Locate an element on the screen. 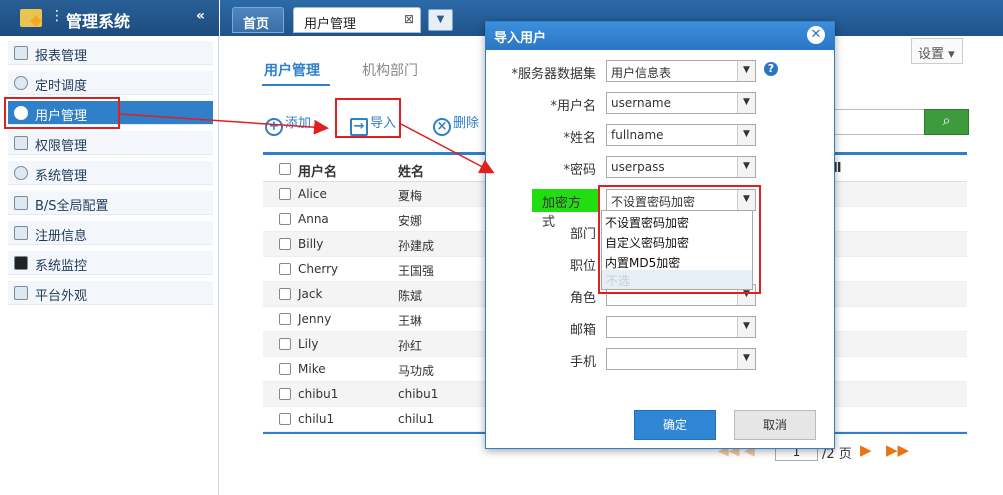 Image resolution: width=1003 pixels, height=495 pixels. arrow-to-dialog is located at coordinates (447, 148).